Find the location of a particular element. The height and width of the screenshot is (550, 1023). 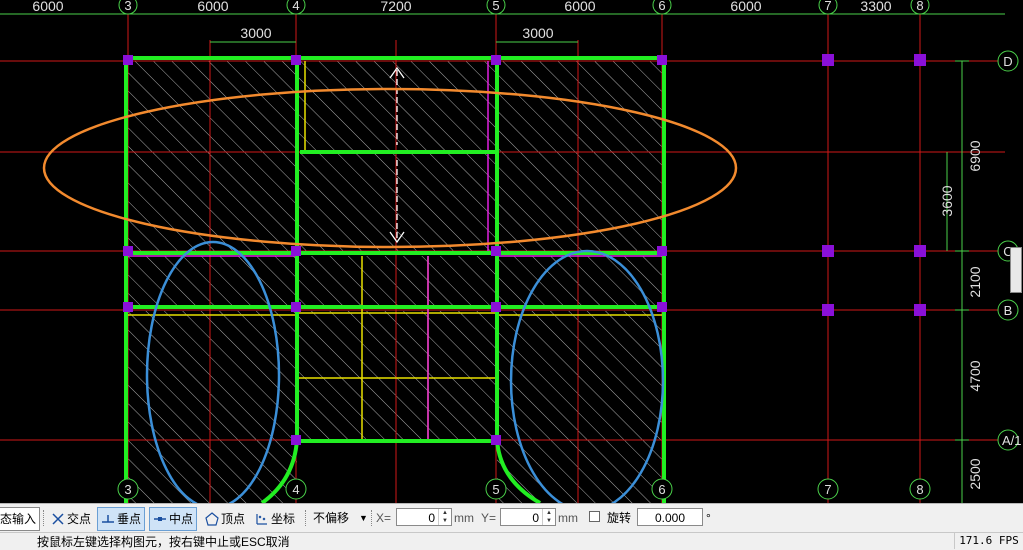

col-label-8: 8 is located at coordinates (919, 6).